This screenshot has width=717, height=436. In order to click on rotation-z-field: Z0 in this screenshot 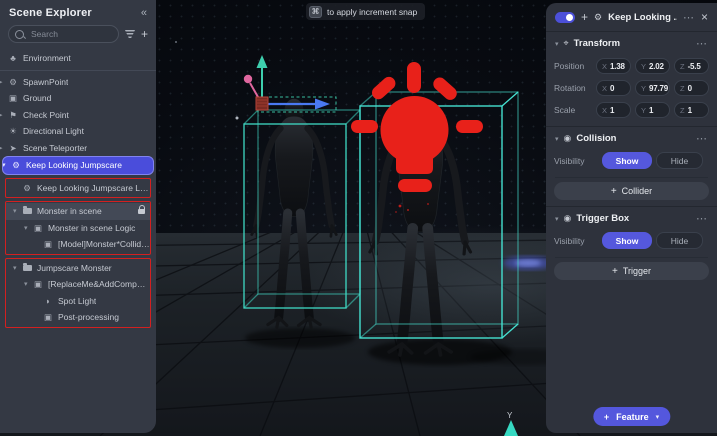, I will do `click(691, 88)`.